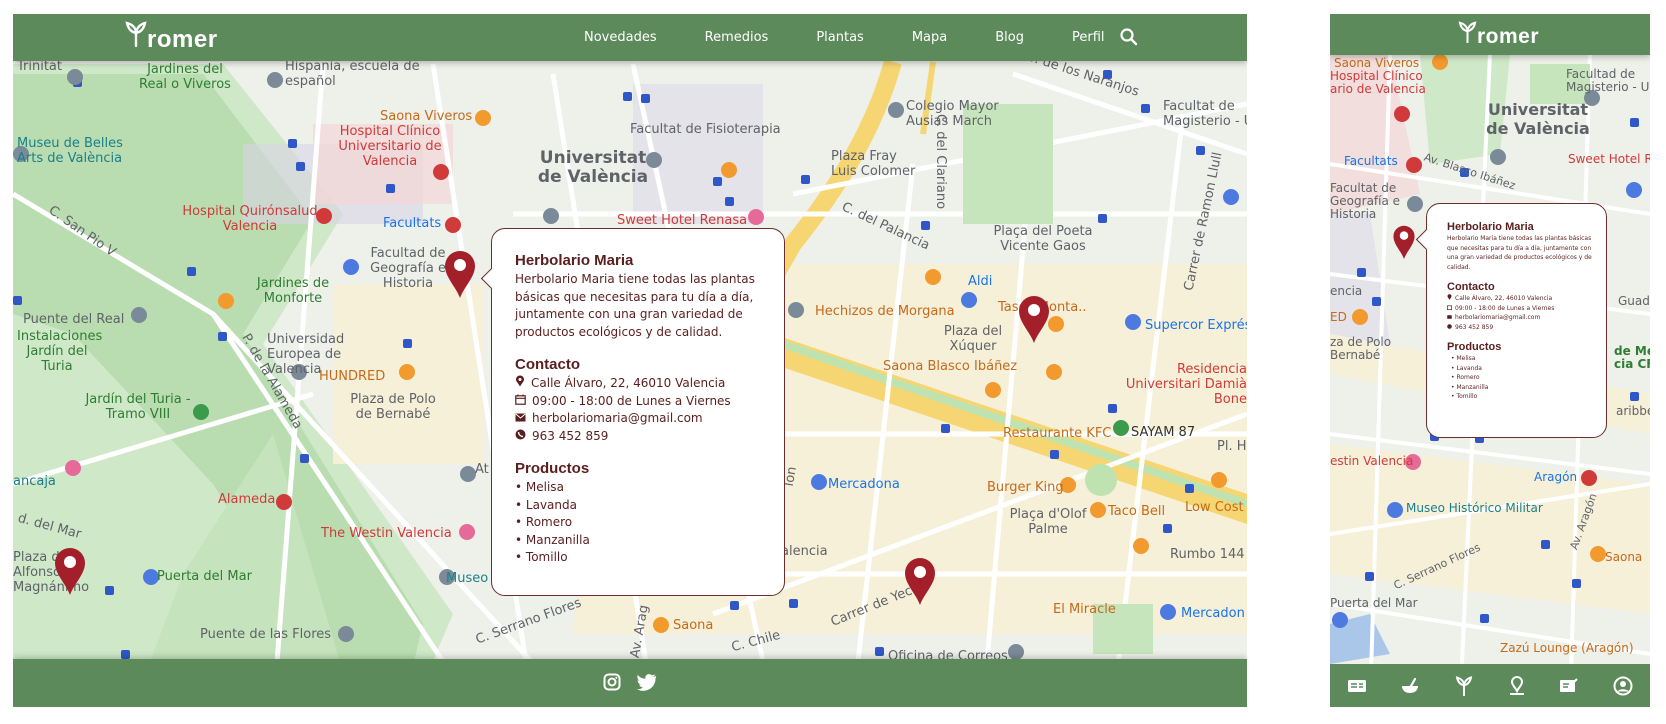 This screenshot has width=1666, height=724. Describe the element at coordinates (1609, 159) in the screenshot. I see `map-label: Sweet Hotel R` at that location.